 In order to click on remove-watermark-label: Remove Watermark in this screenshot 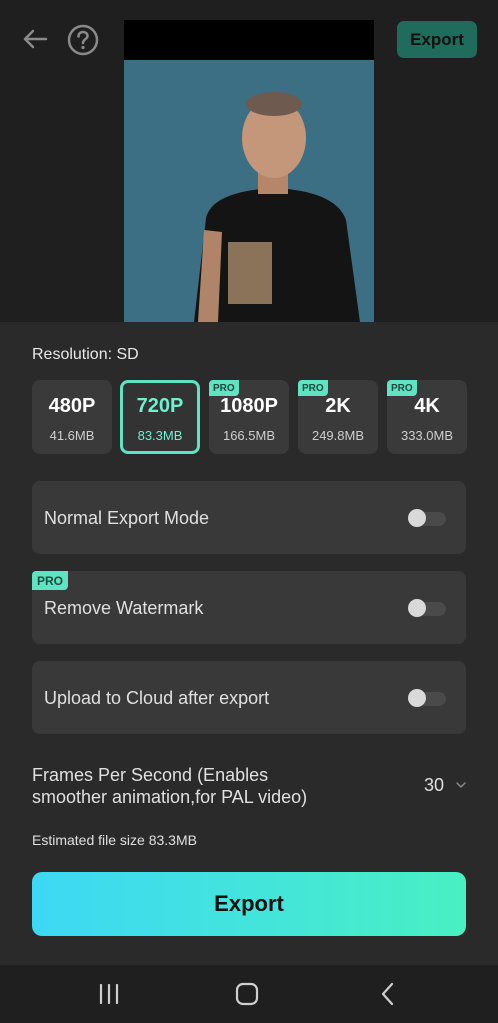, I will do `click(124, 608)`.